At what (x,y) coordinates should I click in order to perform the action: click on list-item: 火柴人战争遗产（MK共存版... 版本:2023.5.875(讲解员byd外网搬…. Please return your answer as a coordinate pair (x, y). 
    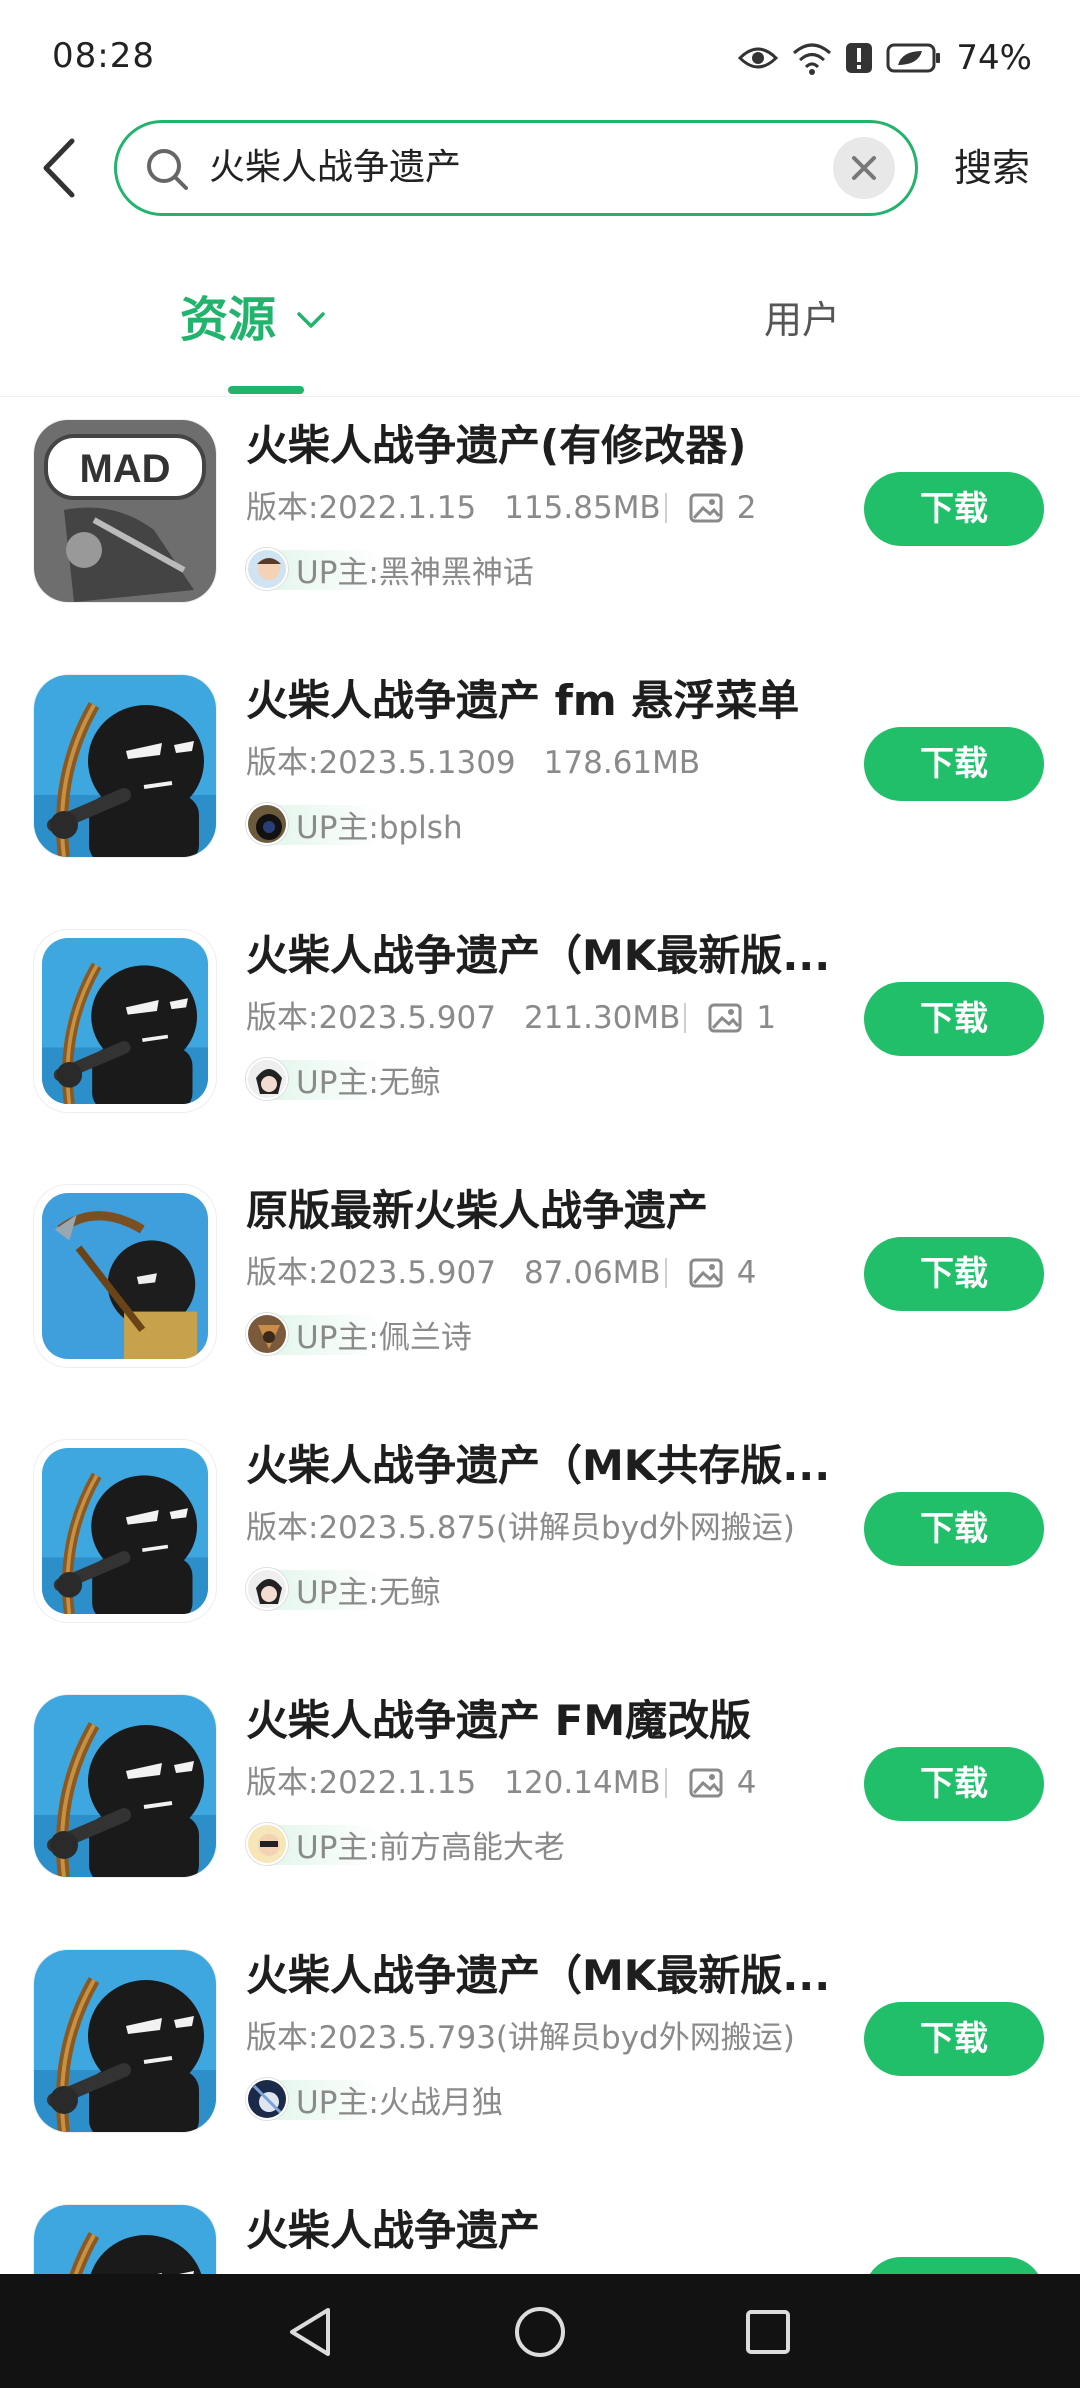
    Looking at the image, I should click on (540, 1547).